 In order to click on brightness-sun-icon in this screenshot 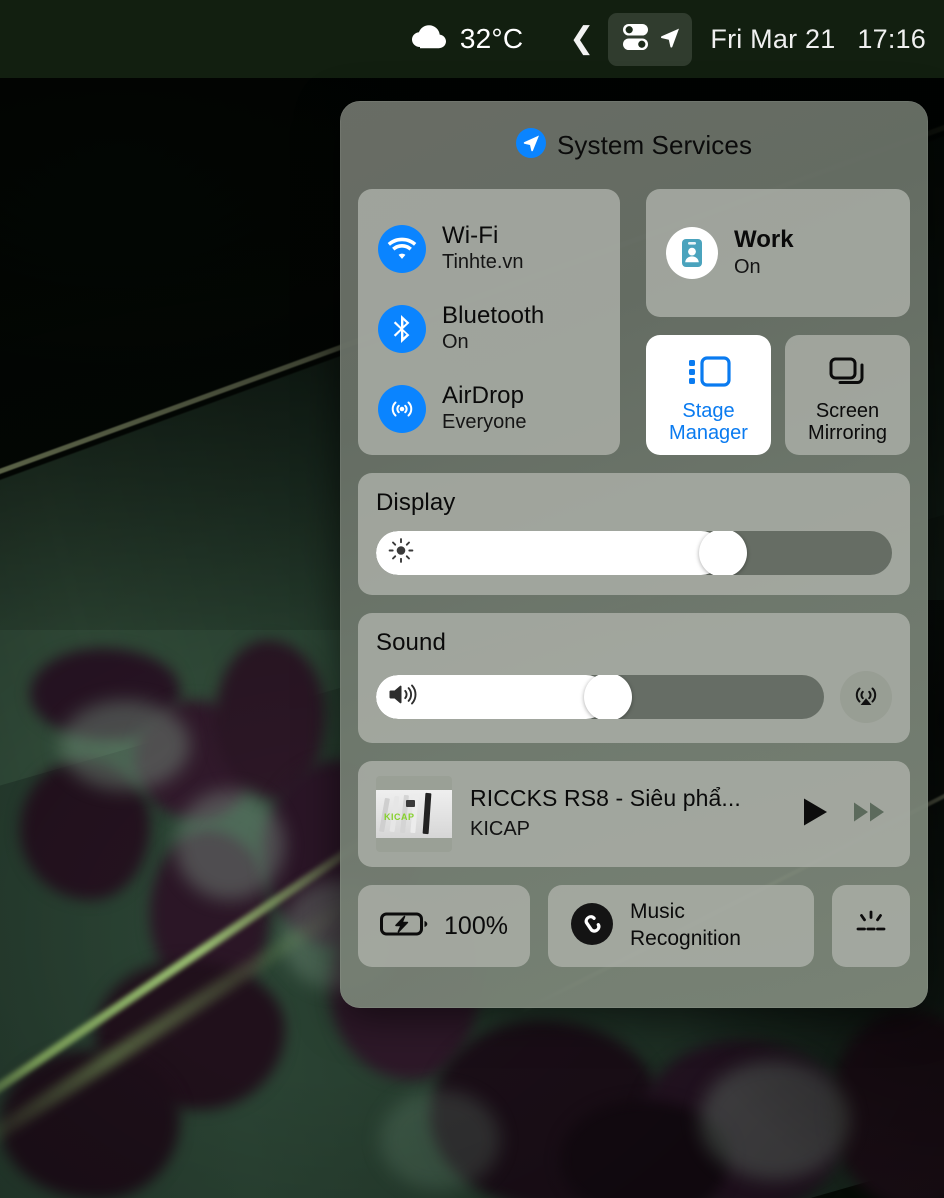, I will do `click(401, 553)`.